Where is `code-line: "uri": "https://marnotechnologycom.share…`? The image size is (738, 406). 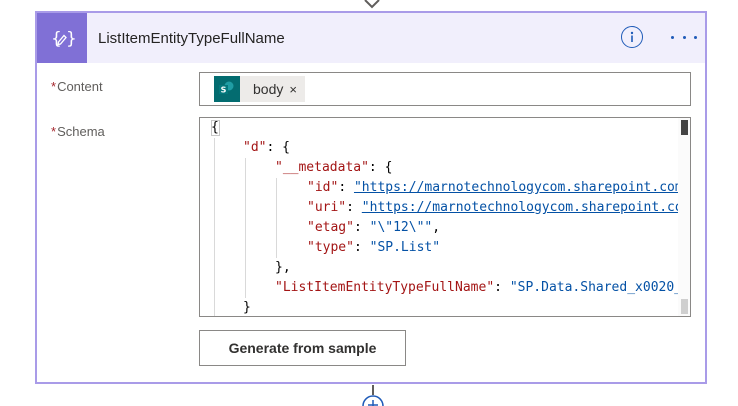
code-line: "uri": "https://marnotechnologycom.share… is located at coordinates (492, 207).